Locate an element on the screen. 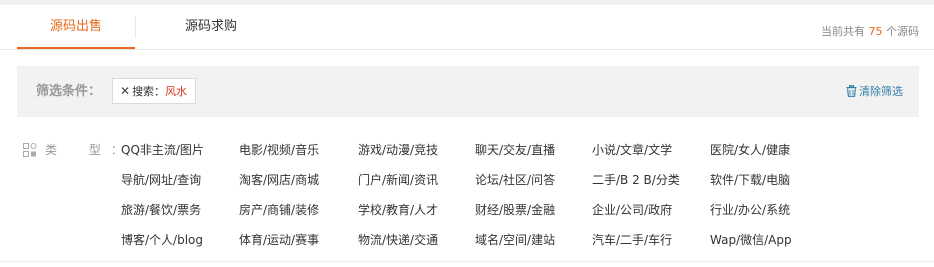 Image resolution: width=934 pixels, height=267 pixels. count-suffix: 个源码 is located at coordinates (900, 31).